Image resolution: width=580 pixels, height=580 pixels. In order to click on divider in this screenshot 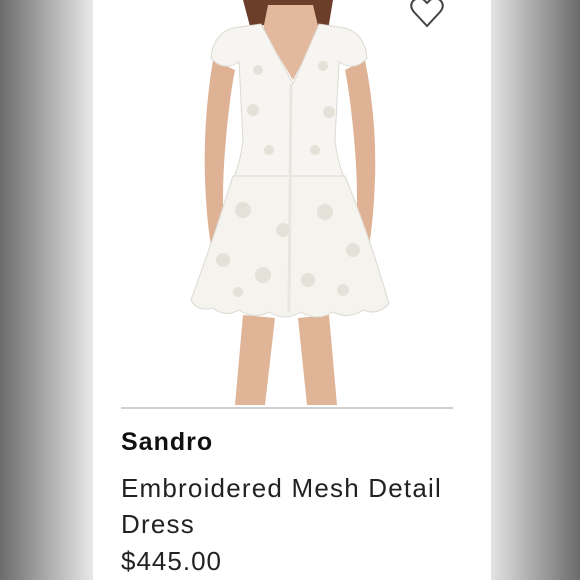, I will do `click(287, 408)`.